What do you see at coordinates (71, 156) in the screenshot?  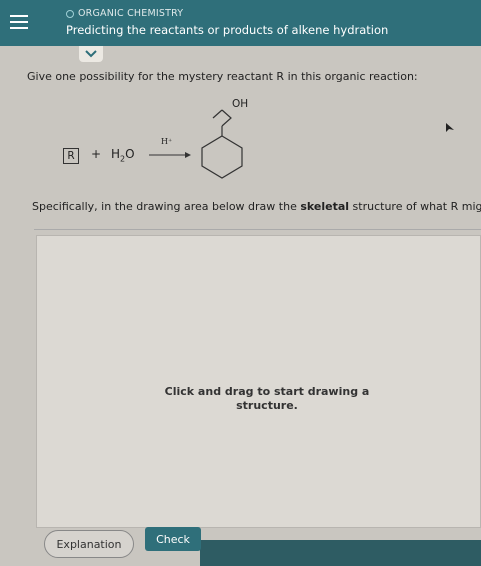 I see `mystery-reactant-box: R` at bounding box center [71, 156].